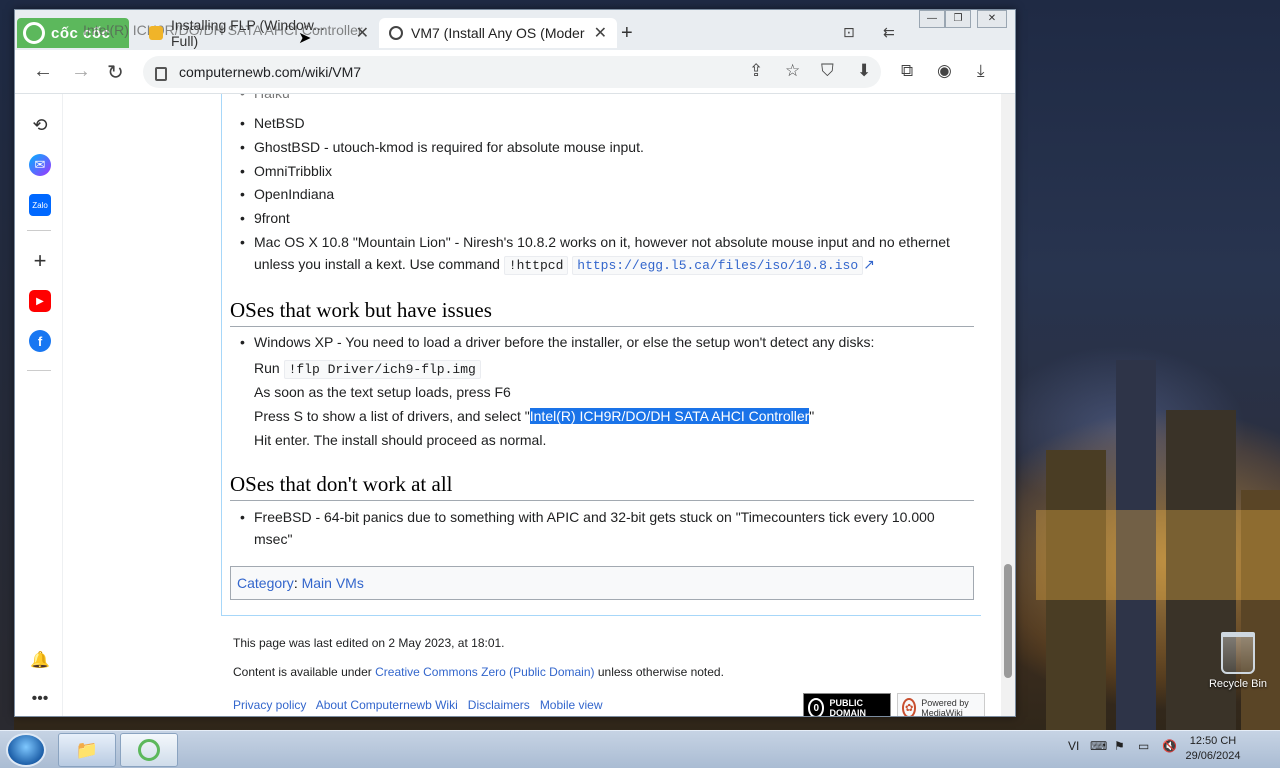 The height and width of the screenshot is (768, 1280). Describe the element at coordinates (40, 205) in the screenshot. I see `zalo-icon: Zalo` at that location.